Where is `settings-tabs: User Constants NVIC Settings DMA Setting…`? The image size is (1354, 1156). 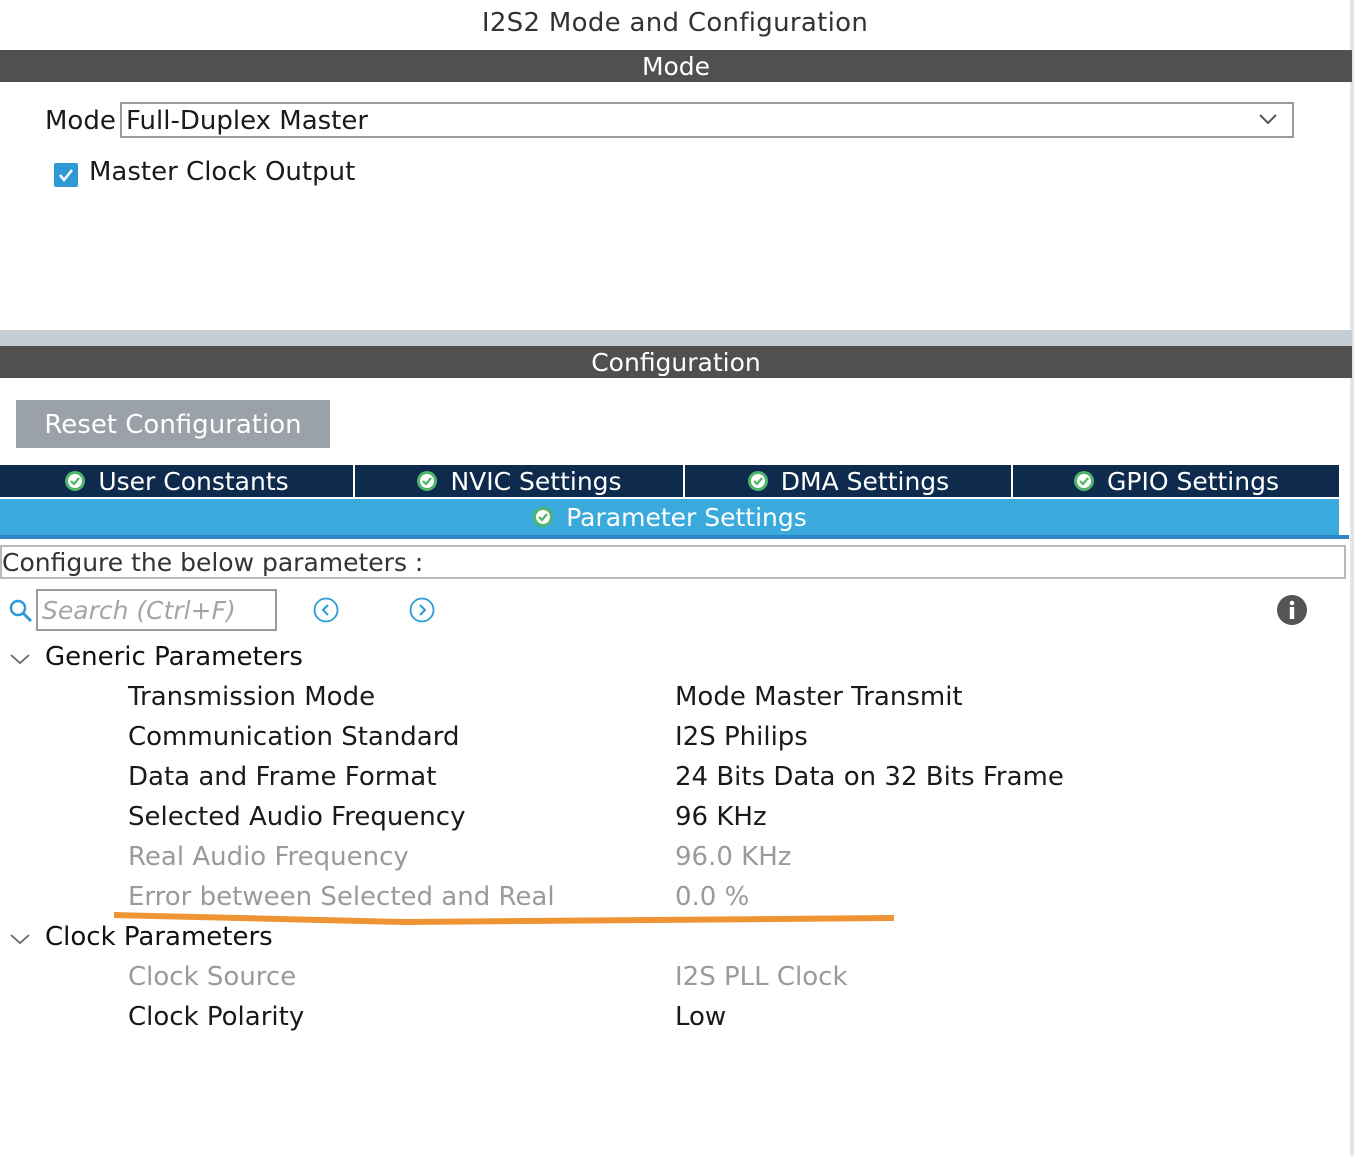
settings-tabs: User Constants NVIC Settings DMA Setting… is located at coordinates (669, 481).